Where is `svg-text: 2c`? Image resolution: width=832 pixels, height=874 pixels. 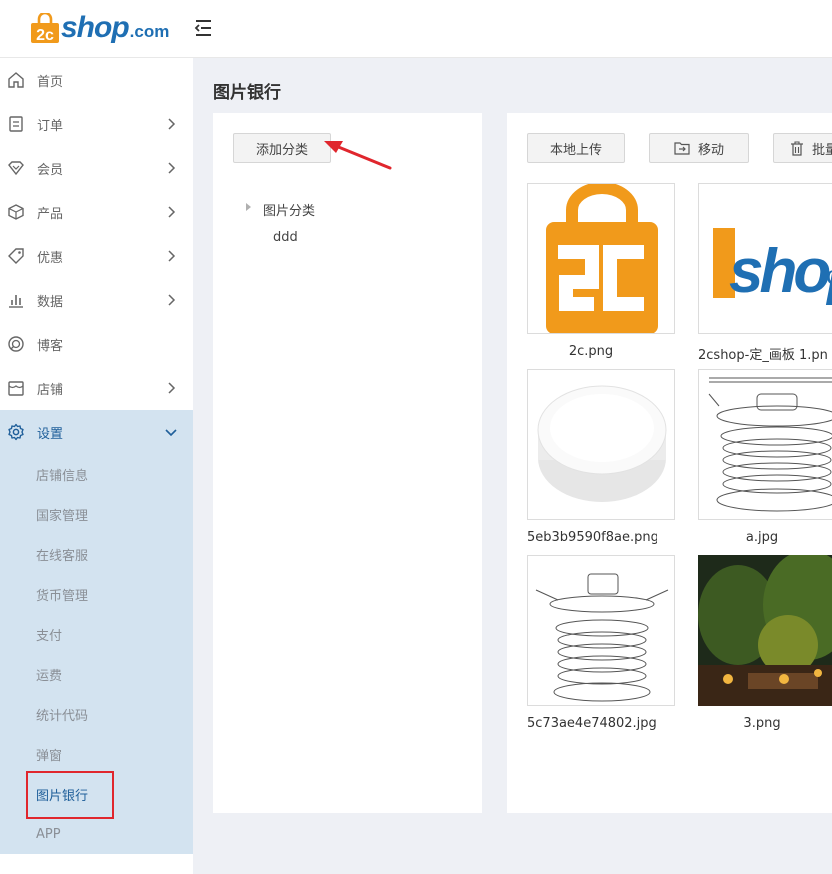
svg-text: 2c is located at coordinates (45, 35).